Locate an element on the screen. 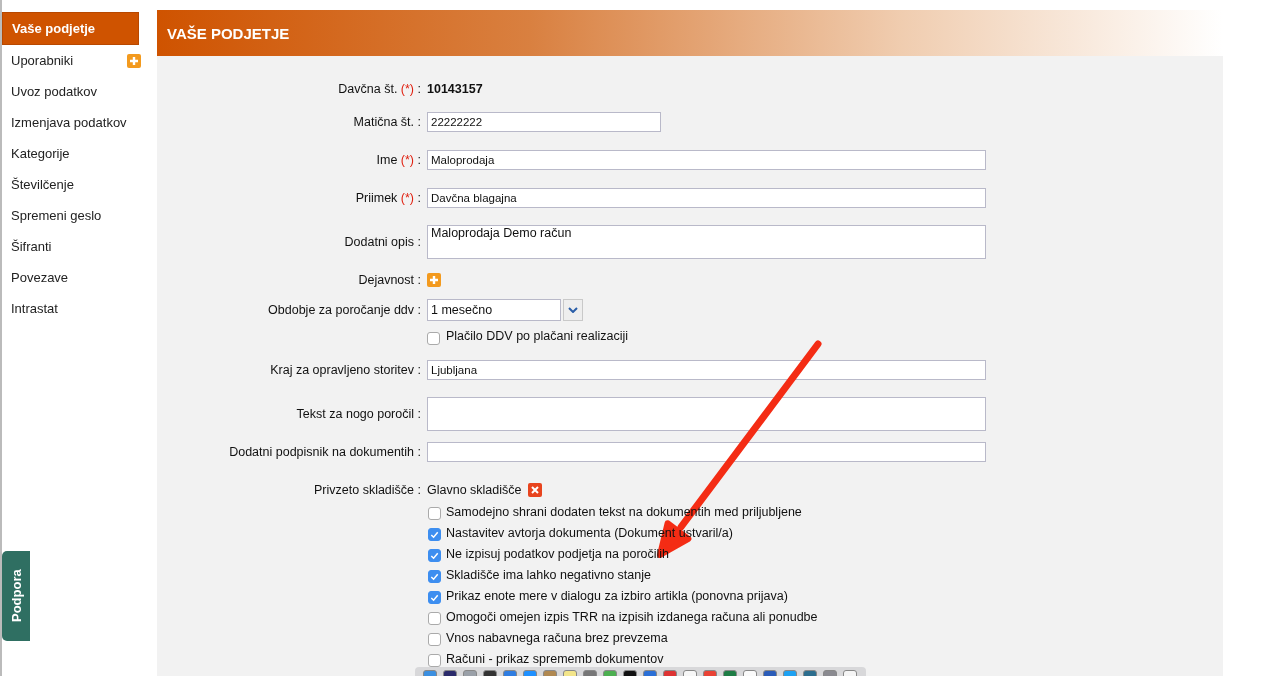  page-title: VAŠE PODJETJE is located at coordinates (228, 33).